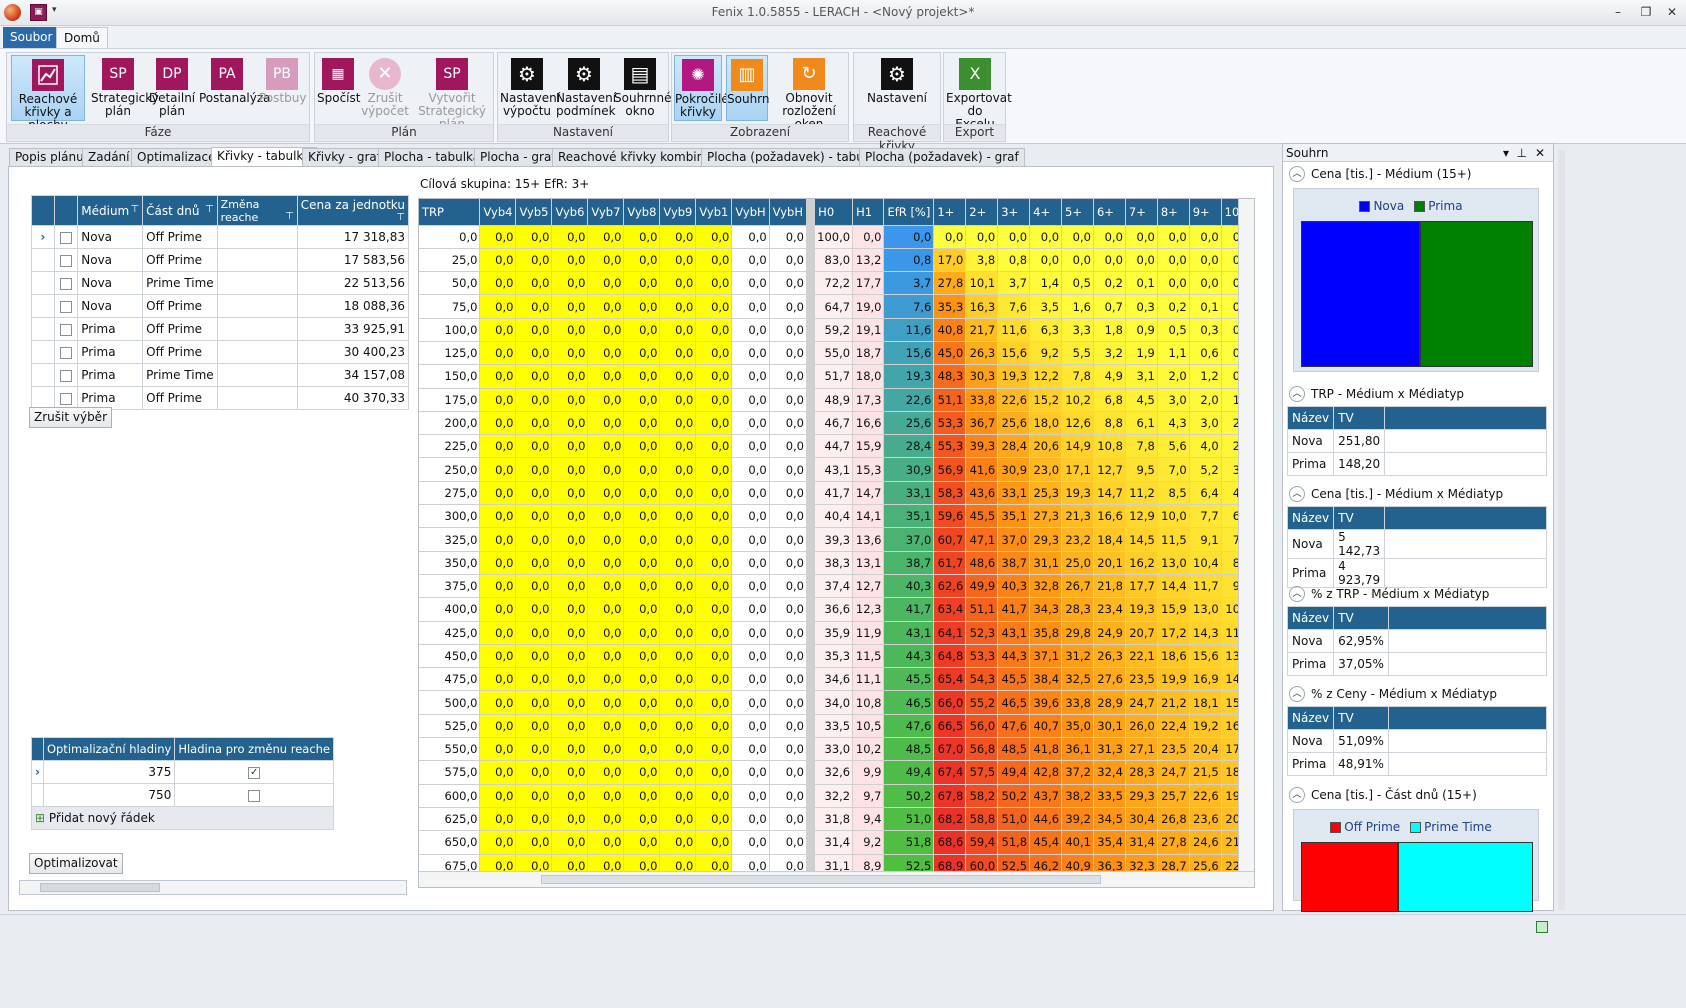  Describe the element at coordinates (897, 88) in the screenshot. I see `ribbon-button-4-0: ⚙ Nastavení` at that location.